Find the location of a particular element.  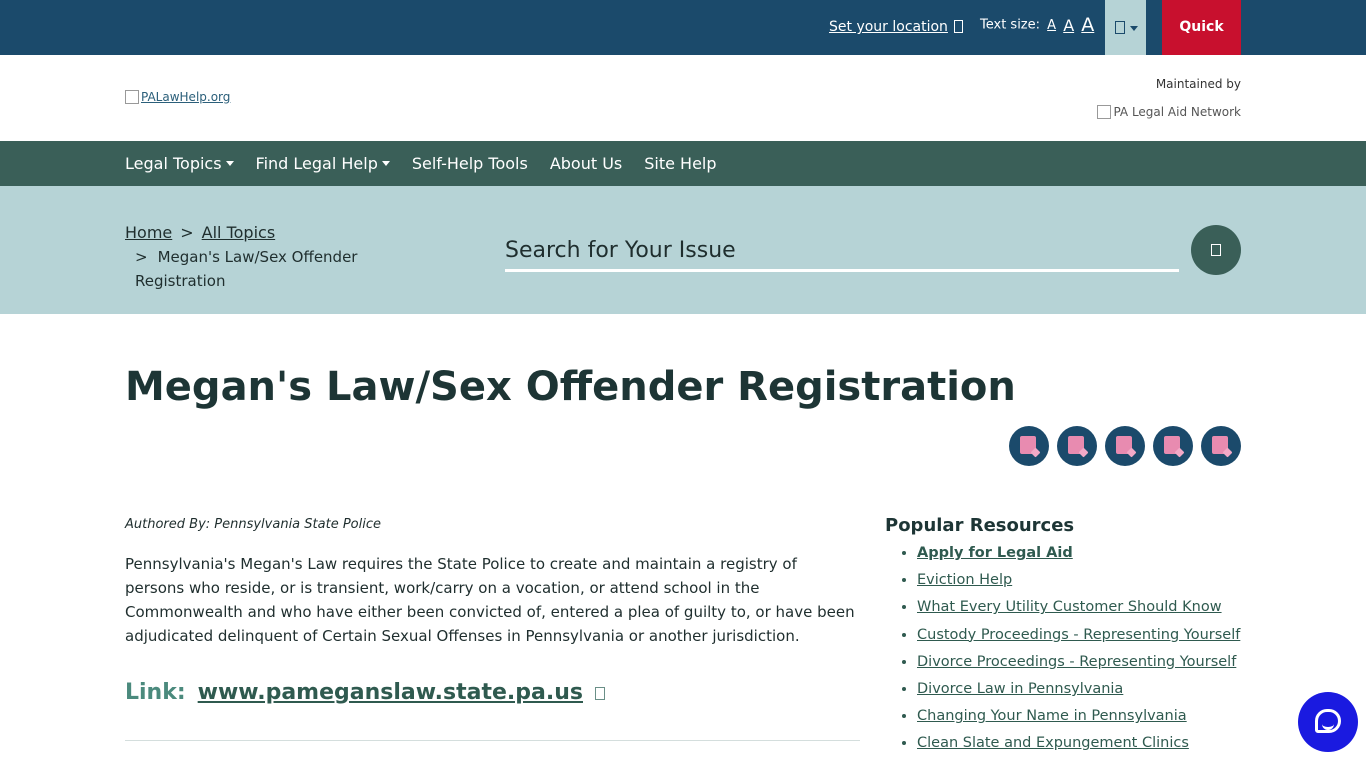

set-location-label: Set your location is located at coordinates (888, 27).